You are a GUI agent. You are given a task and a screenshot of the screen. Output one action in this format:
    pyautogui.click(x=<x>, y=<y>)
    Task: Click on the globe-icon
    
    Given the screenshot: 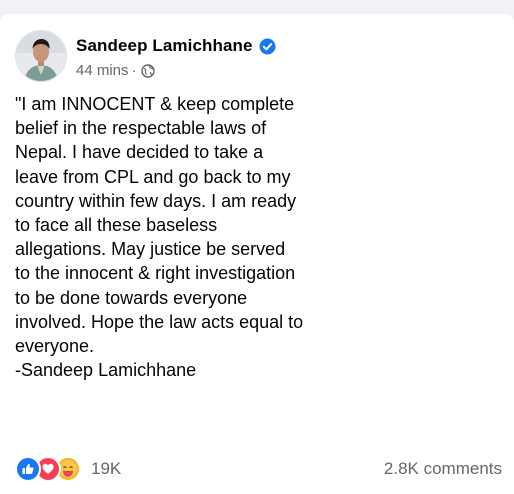 What is the action you would take?
    pyautogui.click(x=147, y=70)
    